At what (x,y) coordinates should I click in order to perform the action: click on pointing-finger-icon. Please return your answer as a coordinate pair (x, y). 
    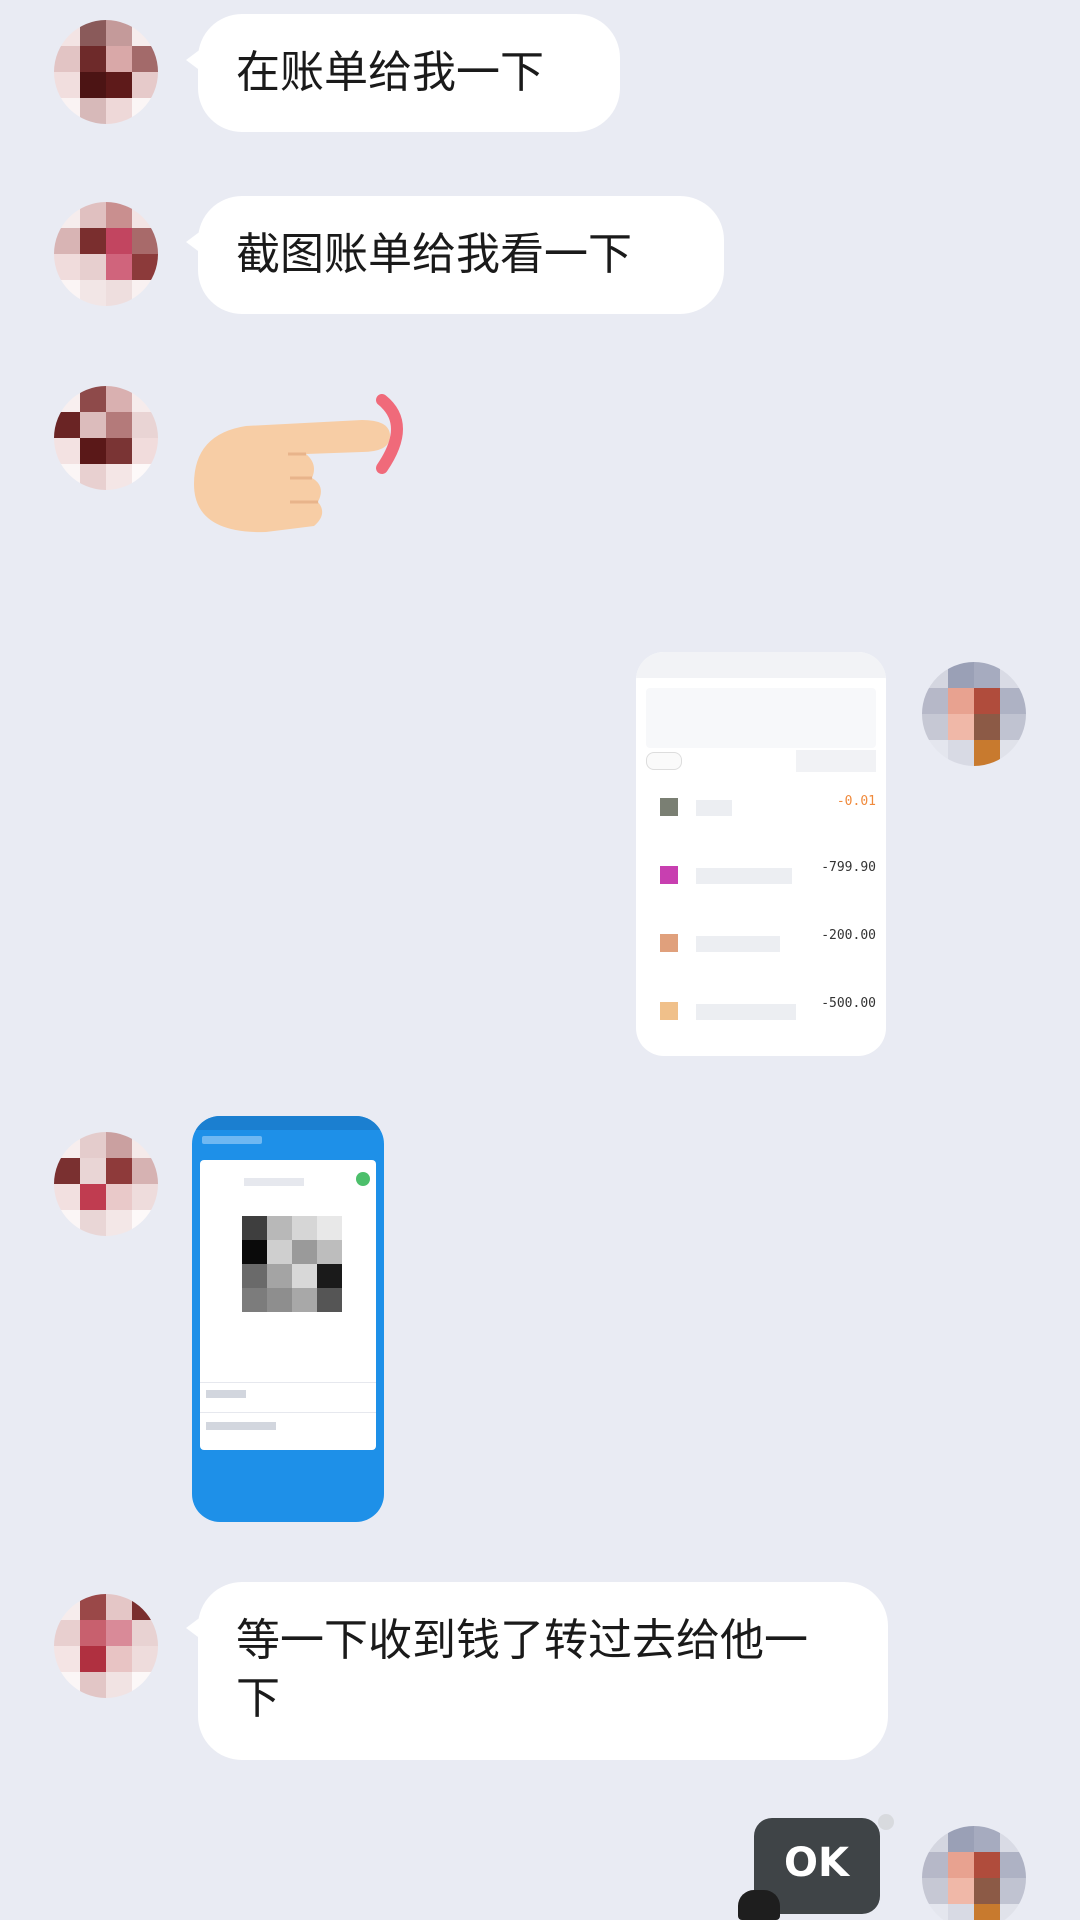
    Looking at the image, I should click on (298, 463).